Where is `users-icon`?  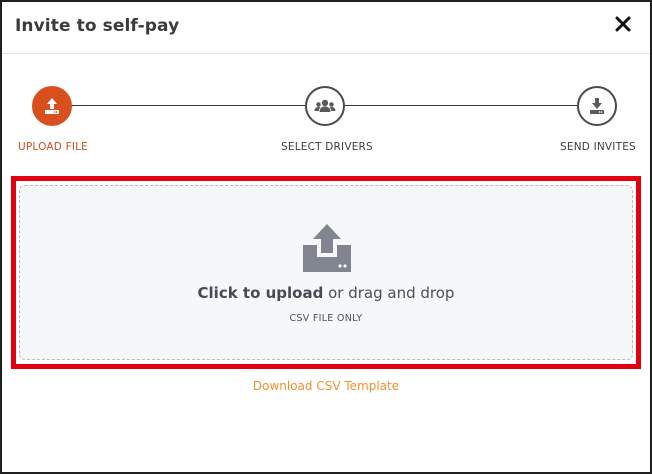 users-icon is located at coordinates (325, 105).